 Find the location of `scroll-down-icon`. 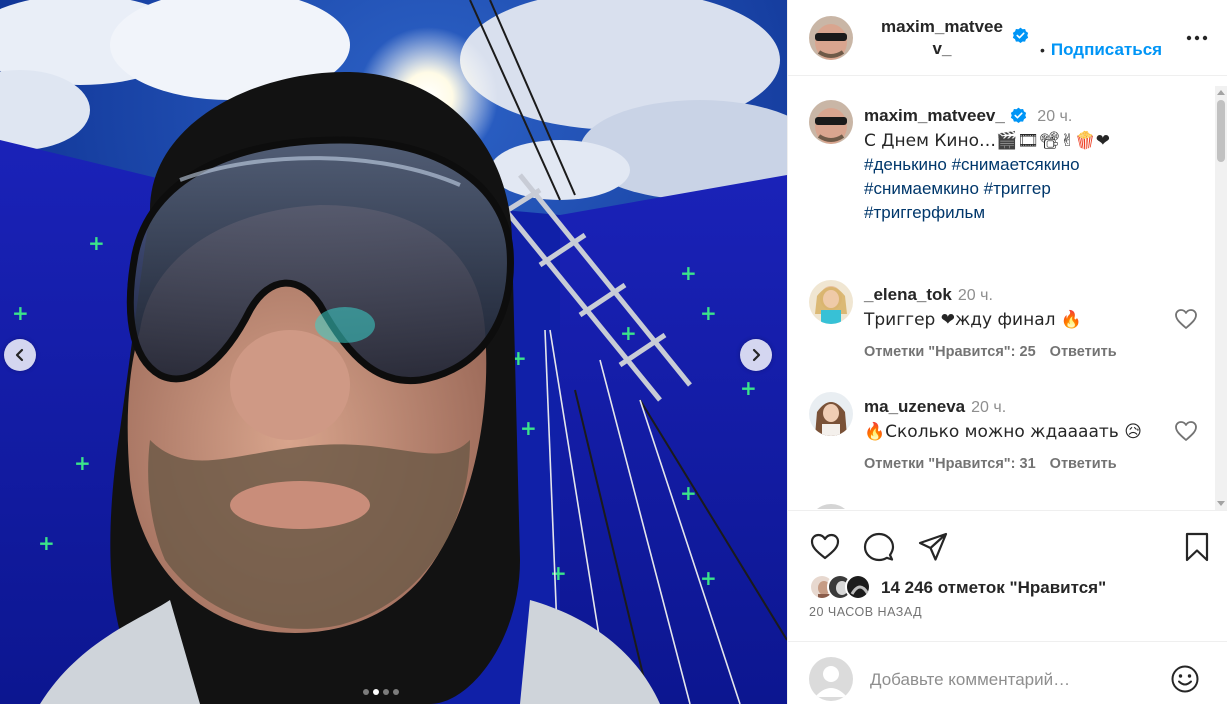

scroll-down-icon is located at coordinates (1221, 504).